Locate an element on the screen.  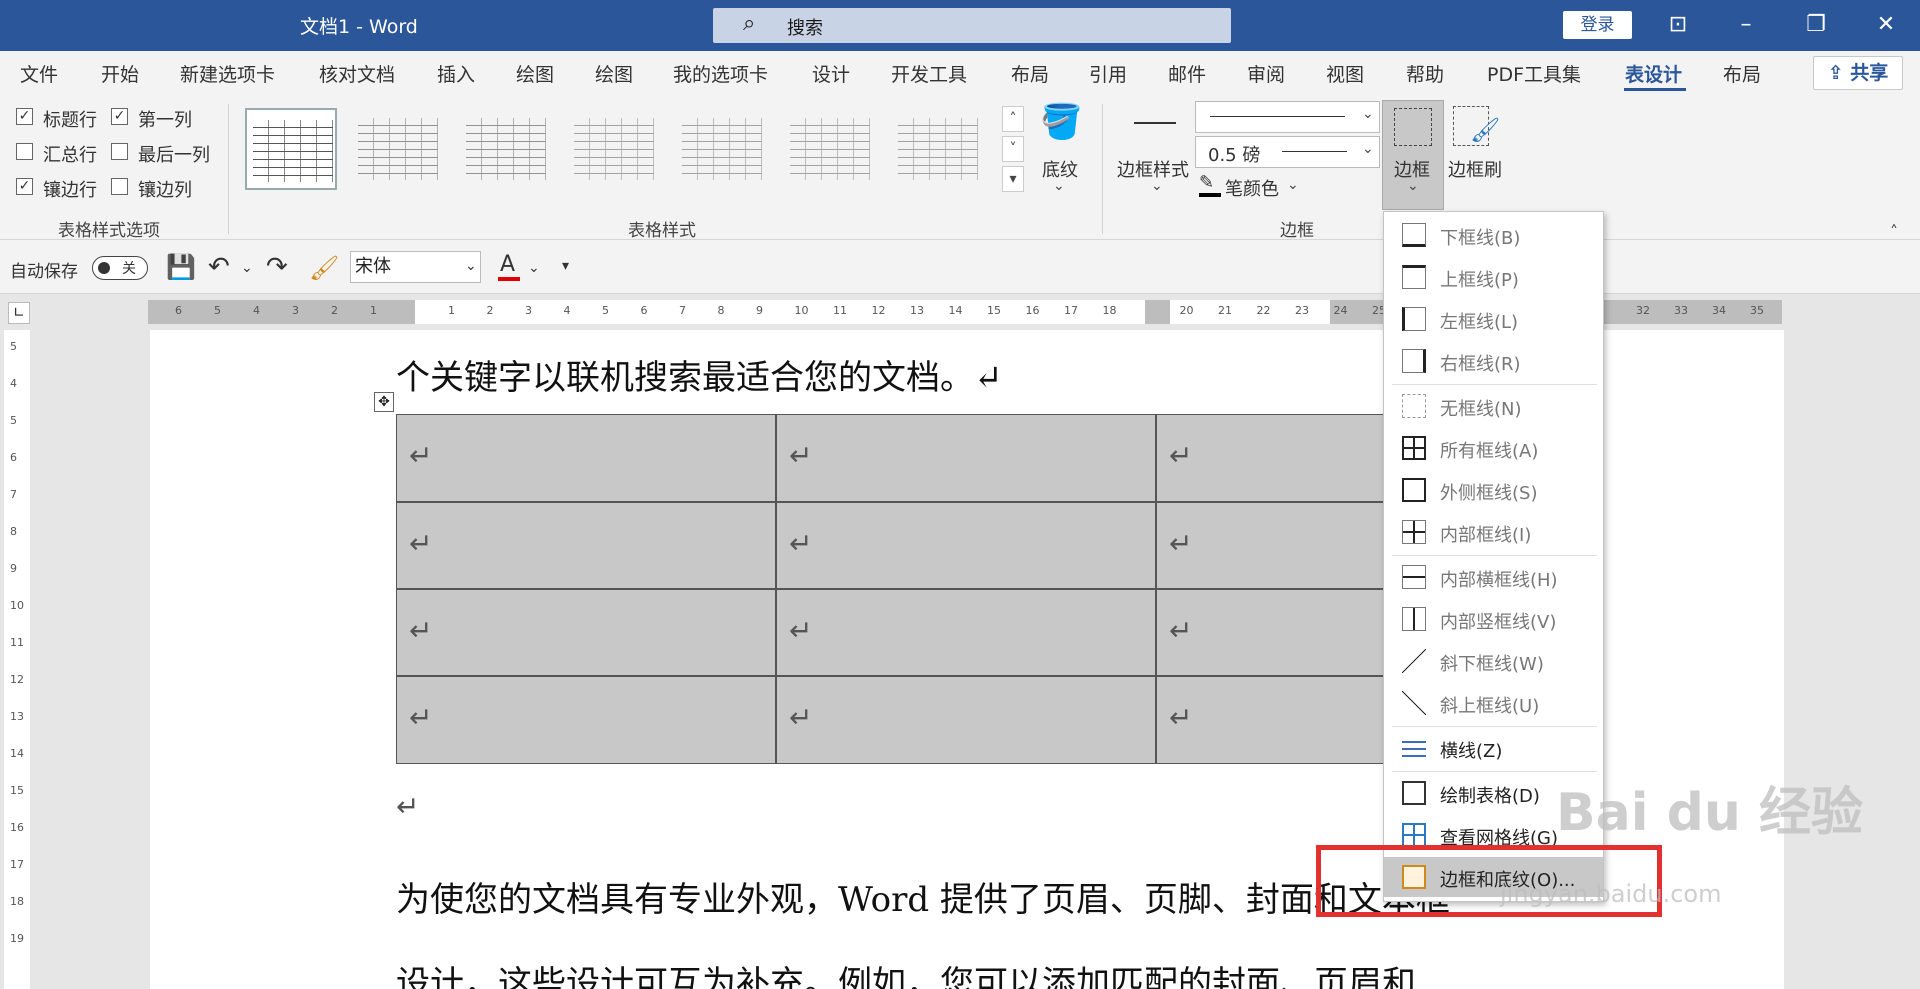
login-button: 登录 is located at coordinates (1597, 25).